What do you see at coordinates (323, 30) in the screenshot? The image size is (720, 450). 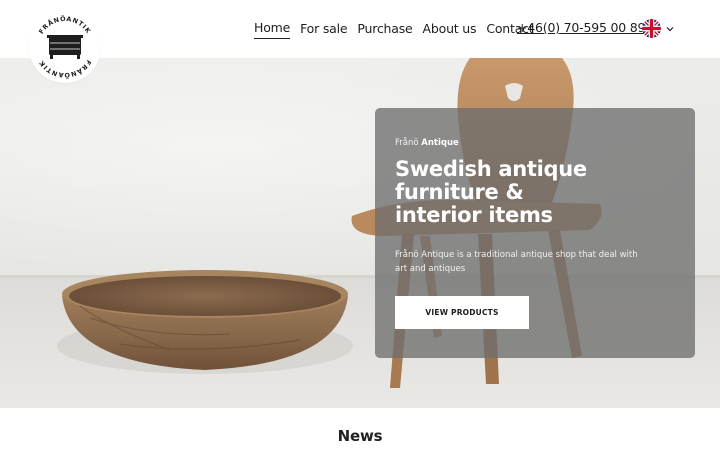 I see `nav-item-for-sale: For sale` at bounding box center [323, 30].